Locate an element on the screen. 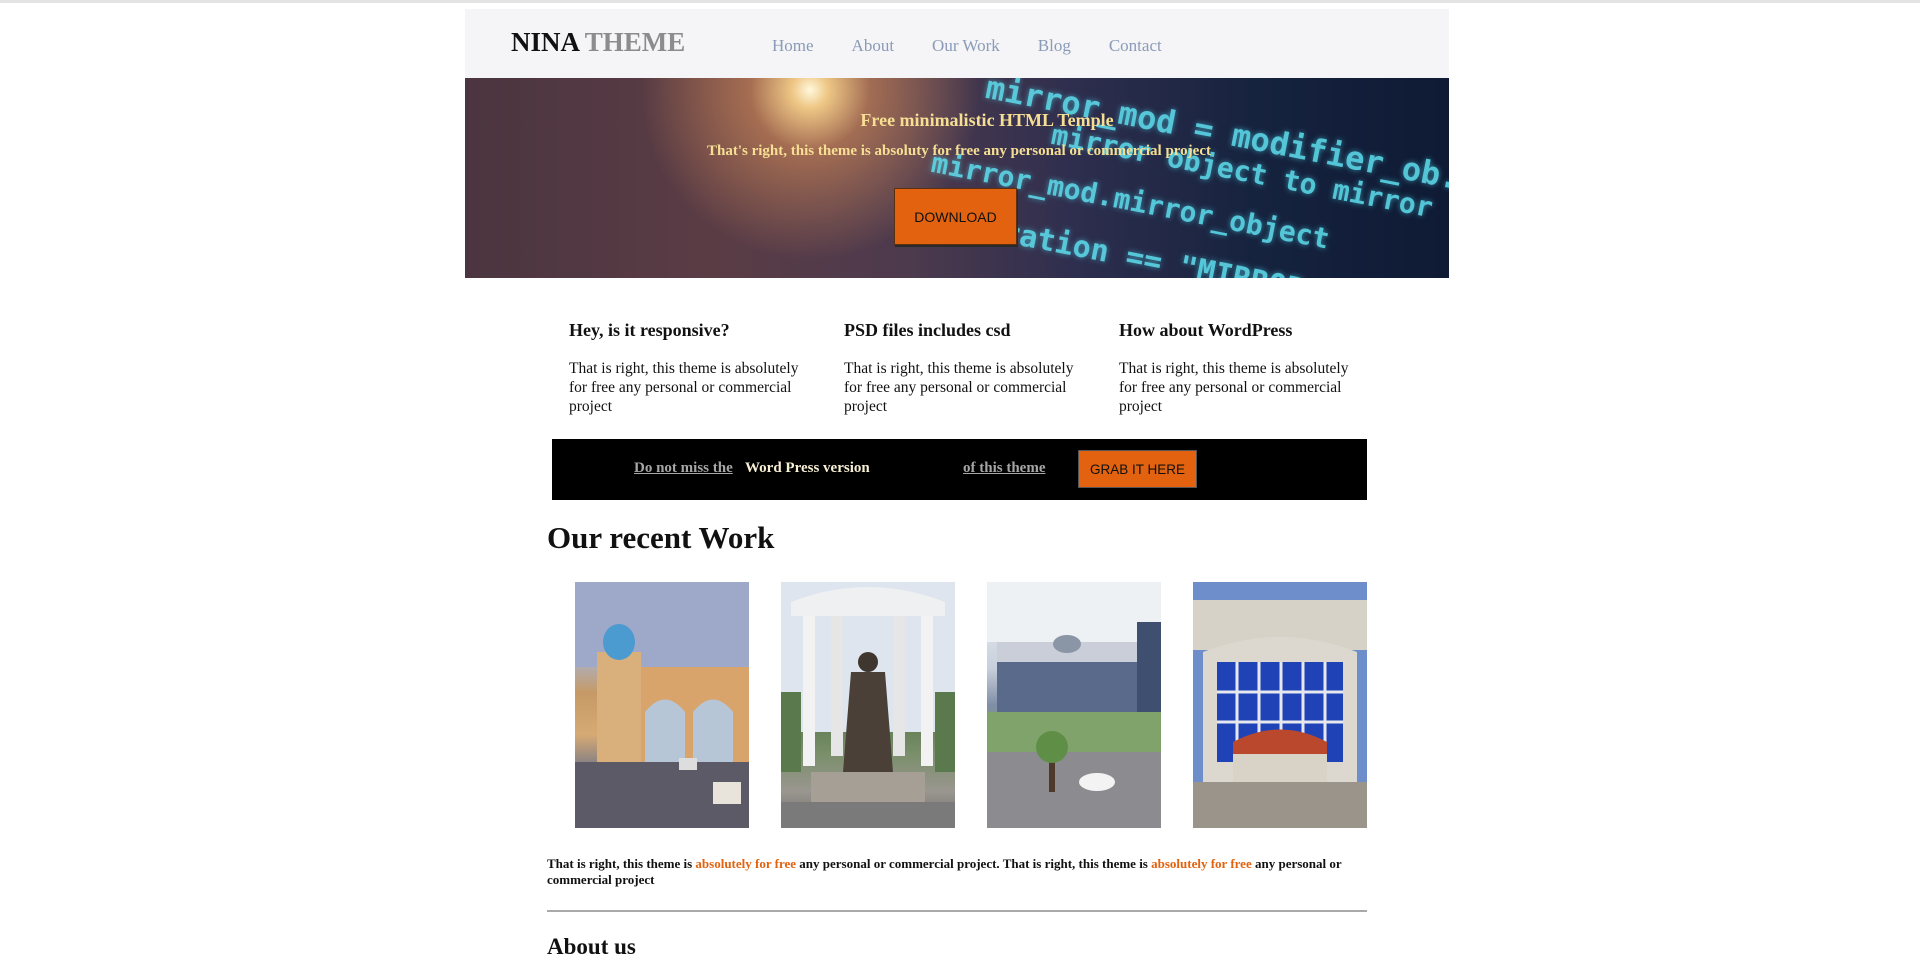  download-button: DOWNLOAD is located at coordinates (955, 216).